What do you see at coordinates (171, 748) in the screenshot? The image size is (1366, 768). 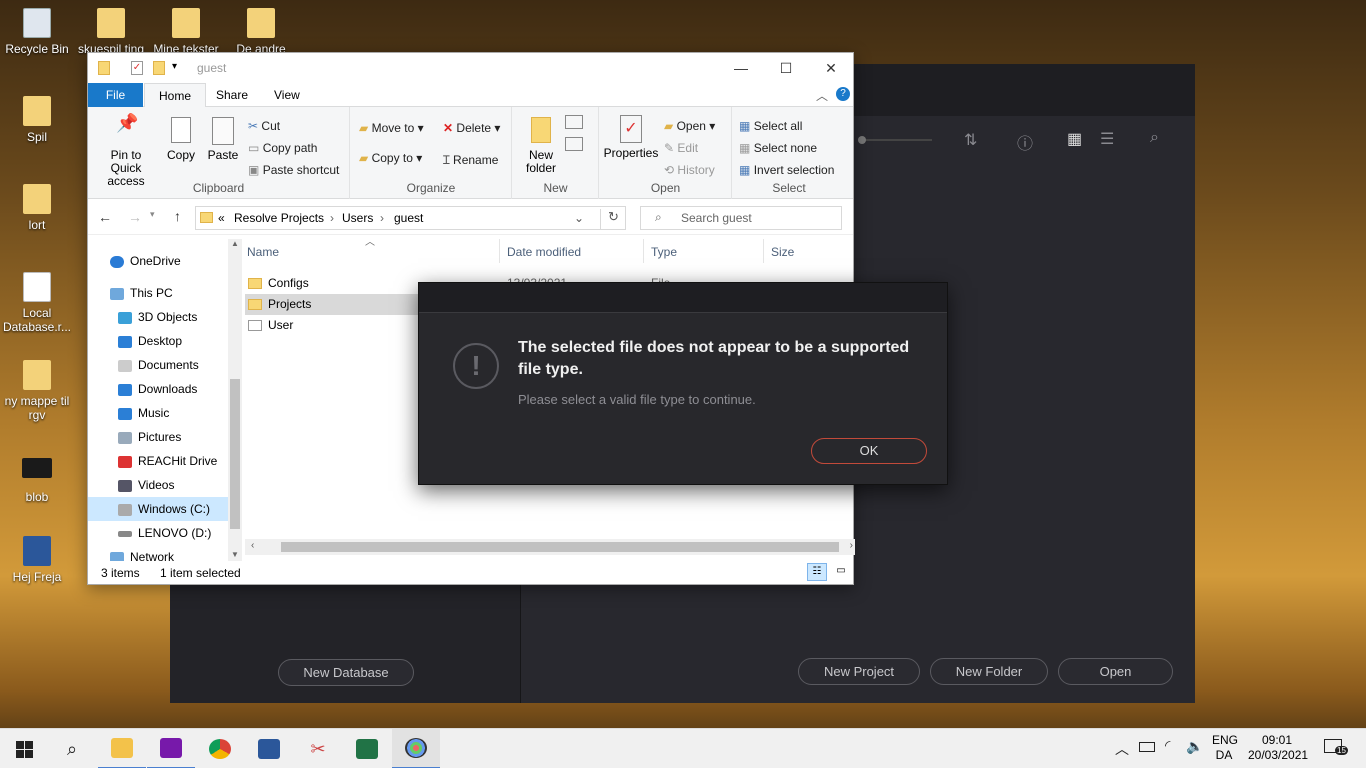 I see `taskbar-onenote` at bounding box center [171, 748].